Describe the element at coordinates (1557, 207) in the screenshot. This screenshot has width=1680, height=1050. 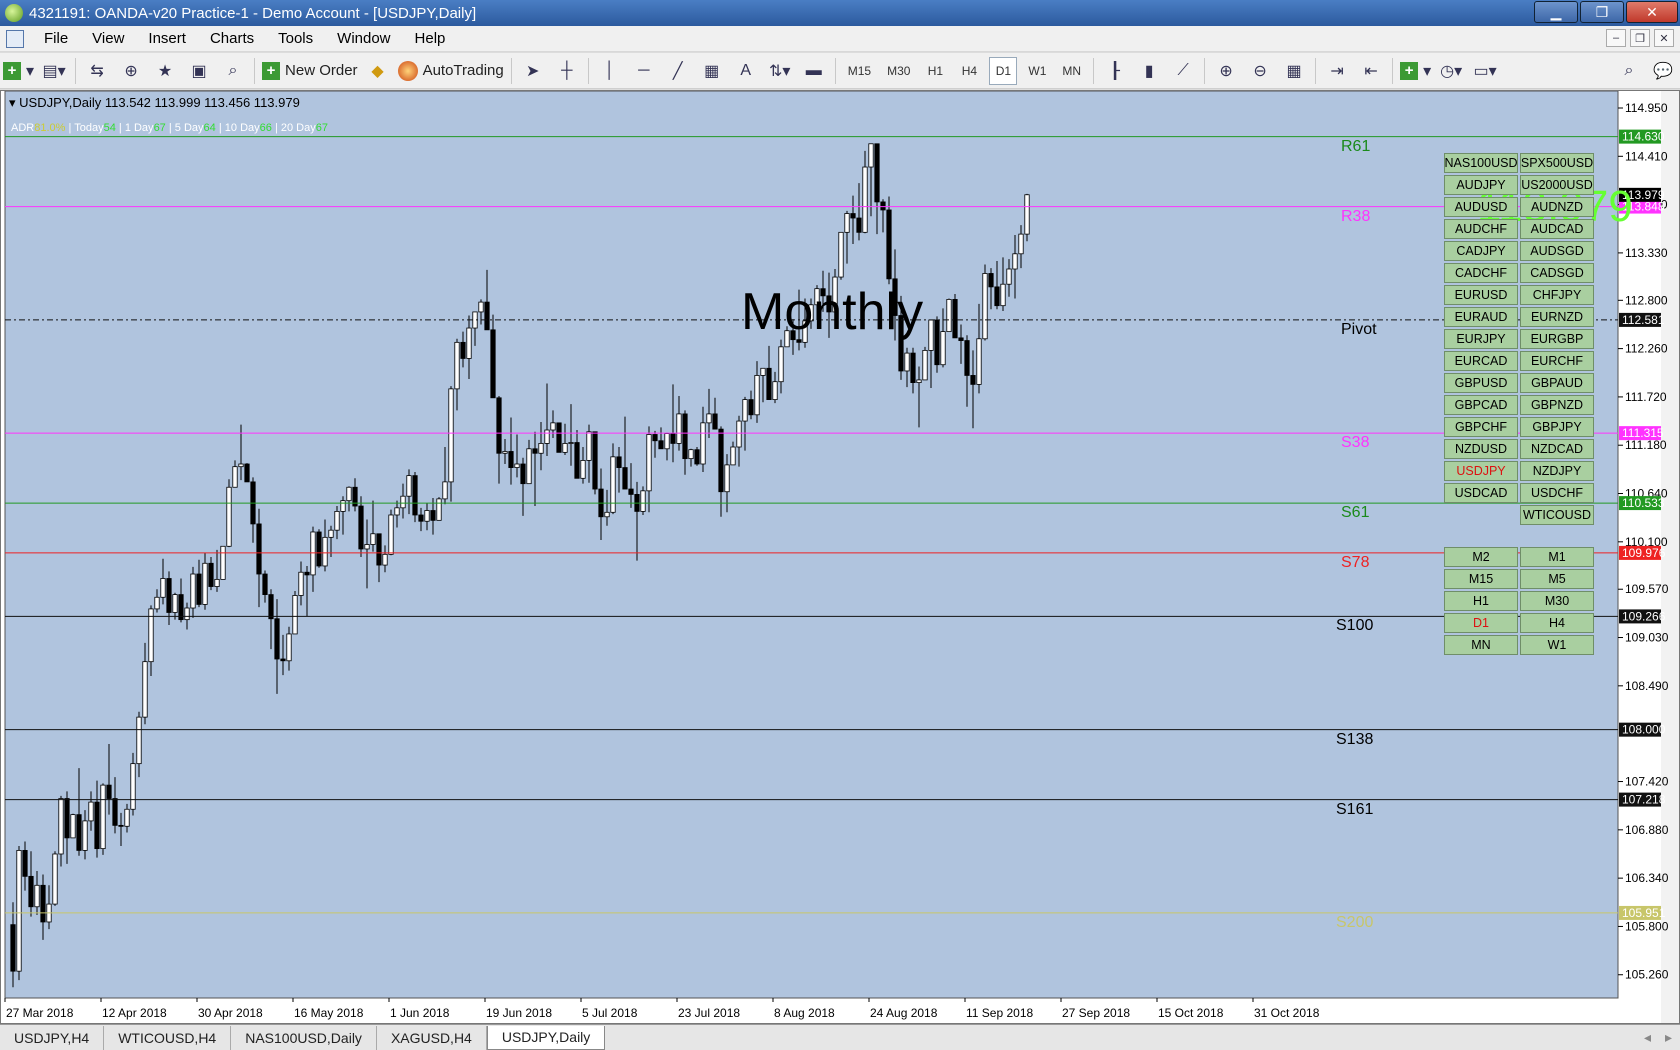
I see `symbol-button-audnzd: AUDNZD` at that location.